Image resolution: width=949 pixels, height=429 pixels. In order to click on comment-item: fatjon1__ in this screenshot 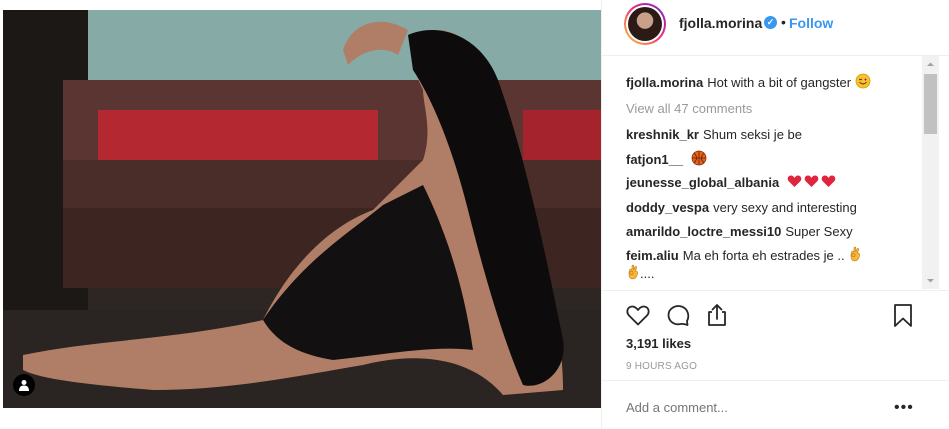, I will do `click(666, 159)`.